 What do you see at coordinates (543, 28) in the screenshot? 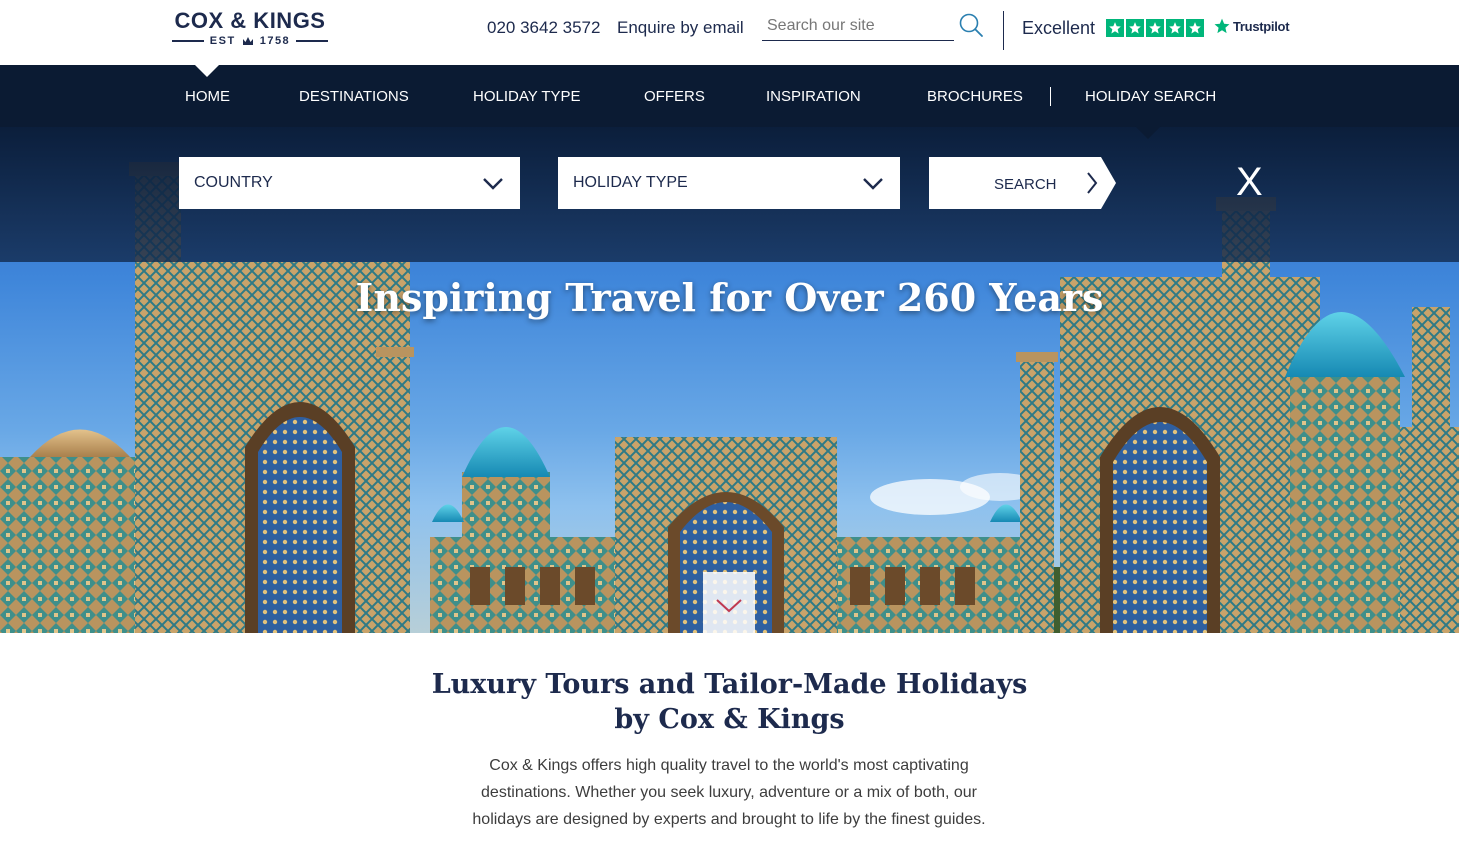
I see `phone-link: 020 3642 3572` at bounding box center [543, 28].